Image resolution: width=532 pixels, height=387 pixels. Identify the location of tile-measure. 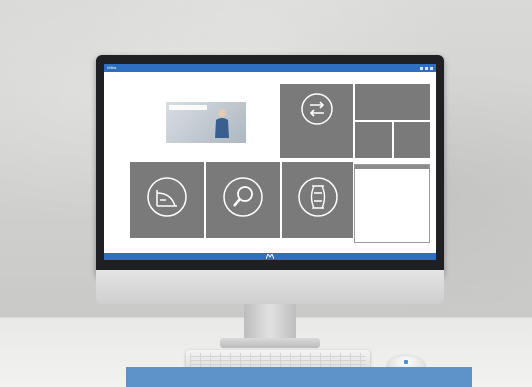
(167, 200).